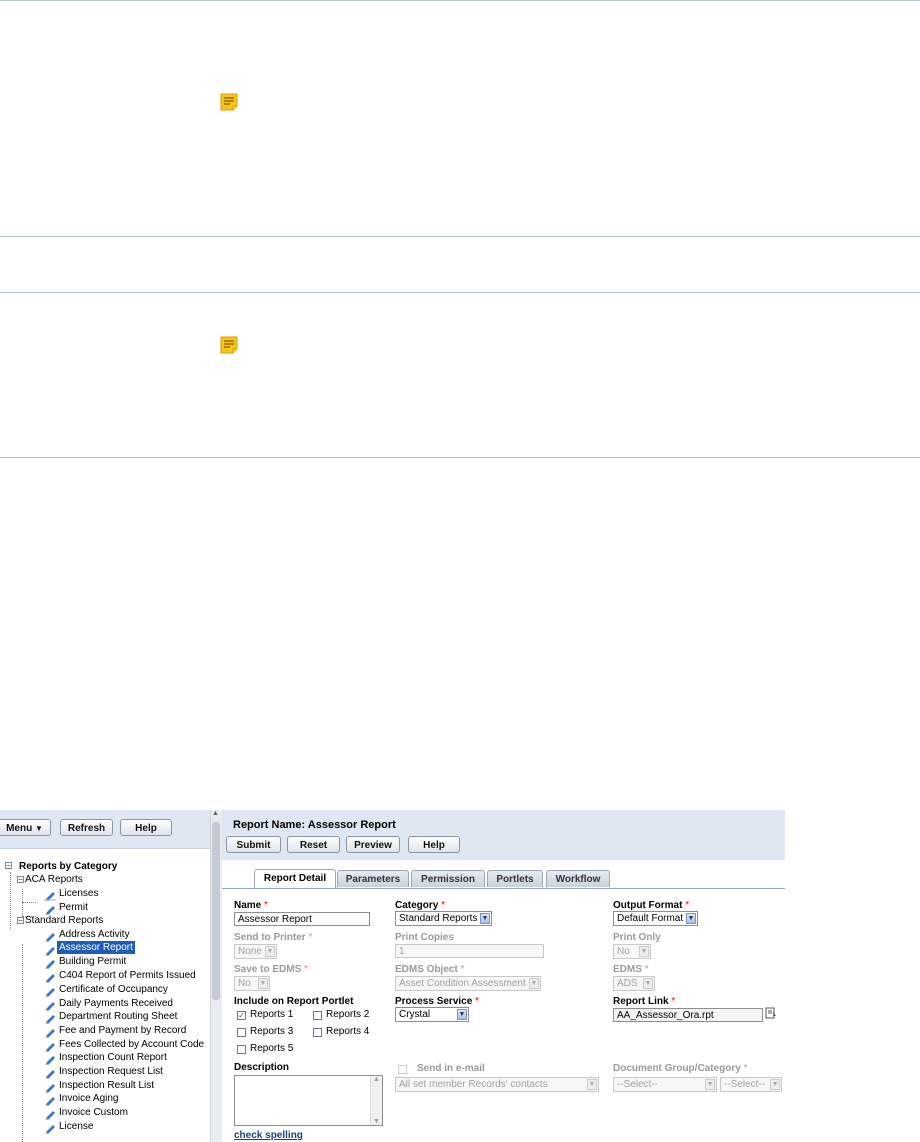 This screenshot has height=1142, width=920. Describe the element at coordinates (688, 1015) in the screenshot. I see `report-link-input: AA_Assessor_Ora.rpt` at that location.